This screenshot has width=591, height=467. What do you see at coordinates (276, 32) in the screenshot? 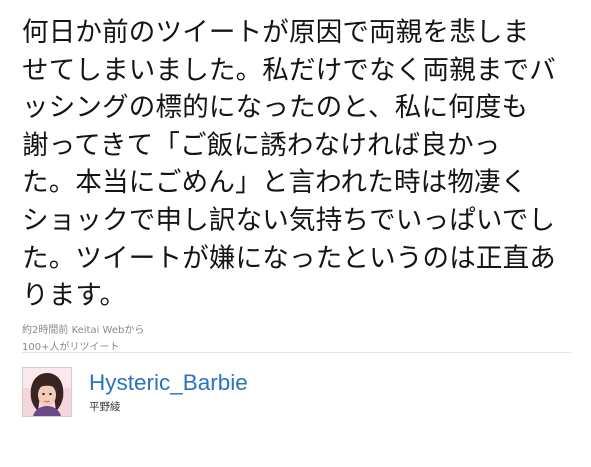
I see `tweet-text-line: 何日か前のツイートが原因で両親を悲しま` at bounding box center [276, 32].